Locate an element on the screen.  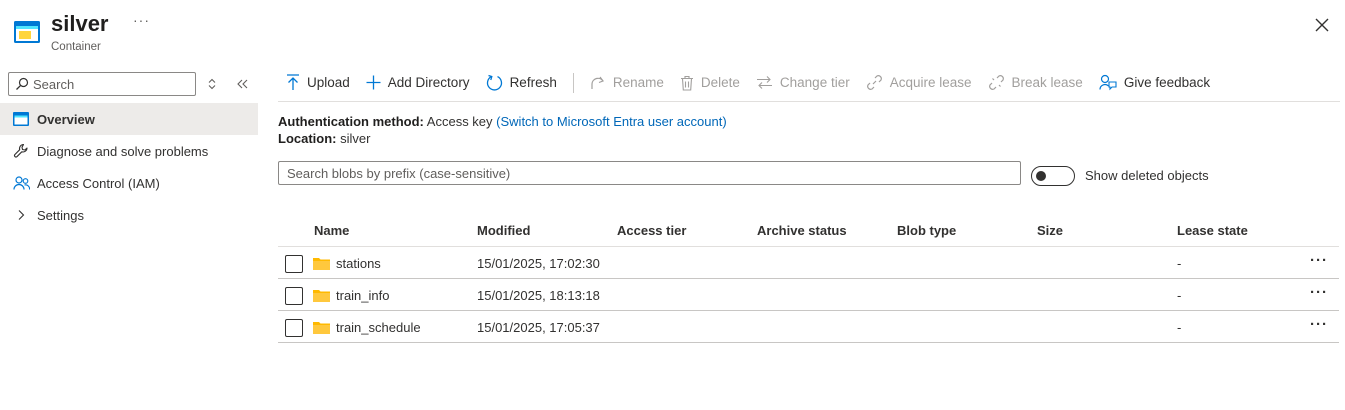
feedback-icon is located at coordinates (1108, 82).